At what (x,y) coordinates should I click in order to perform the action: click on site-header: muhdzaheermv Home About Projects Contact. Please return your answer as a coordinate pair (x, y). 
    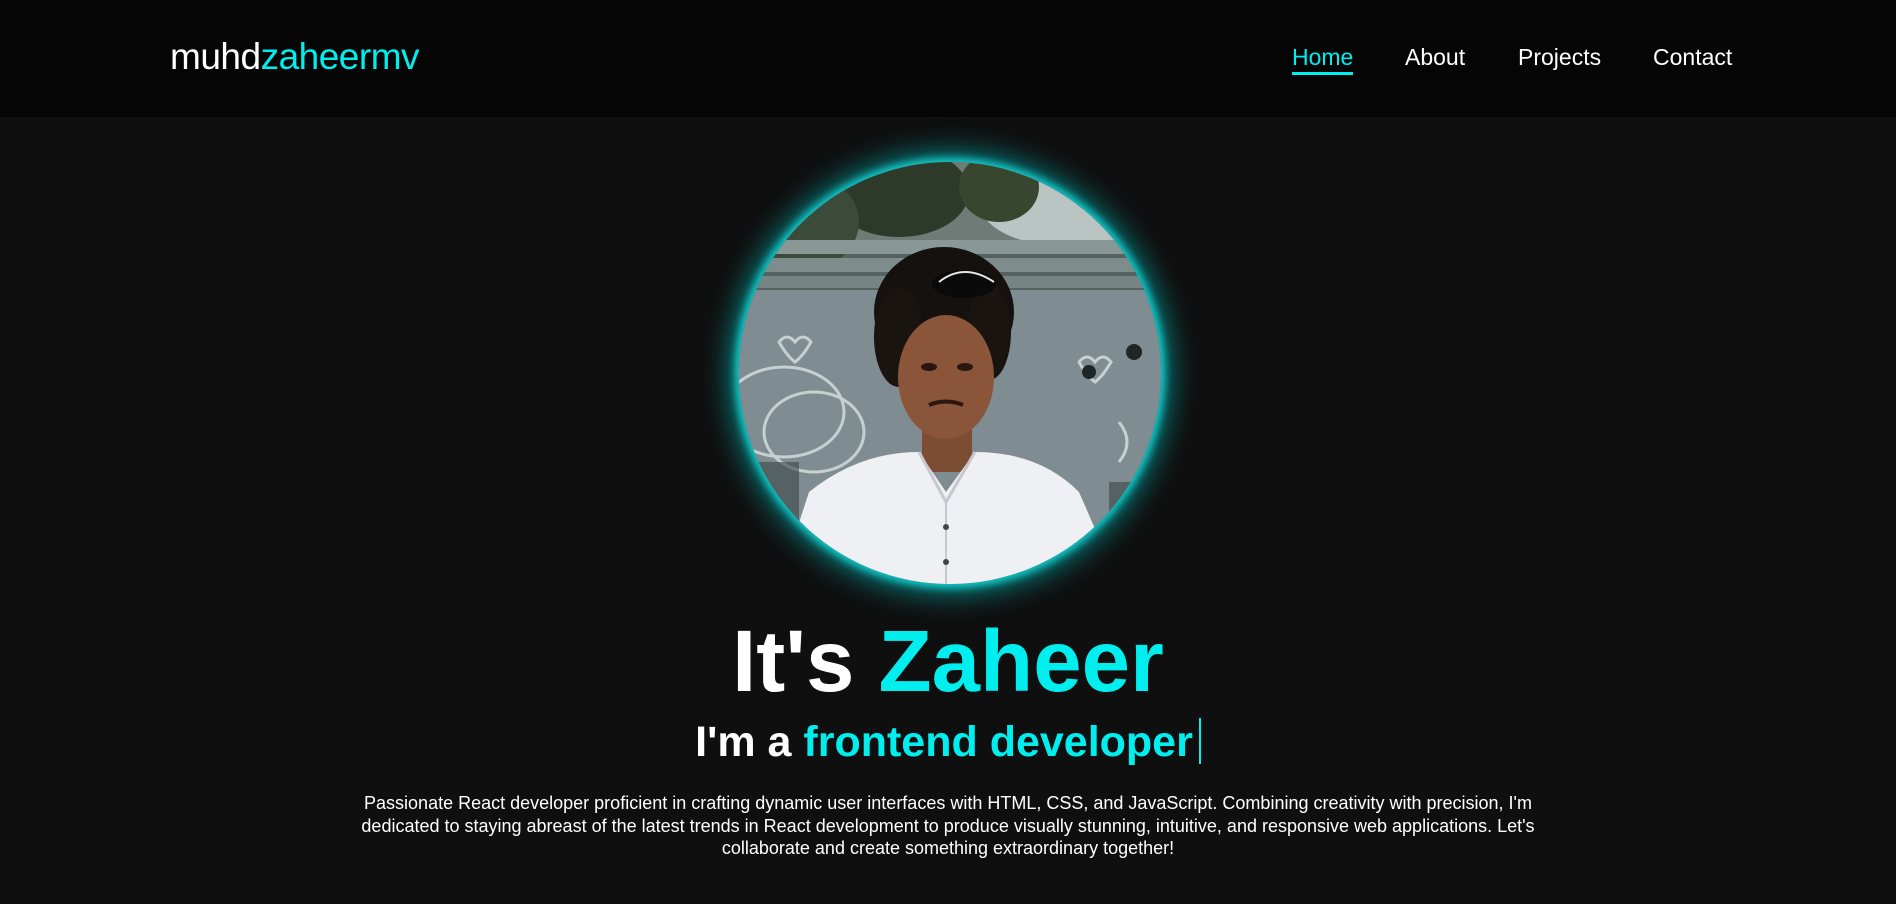
    Looking at the image, I should click on (948, 58).